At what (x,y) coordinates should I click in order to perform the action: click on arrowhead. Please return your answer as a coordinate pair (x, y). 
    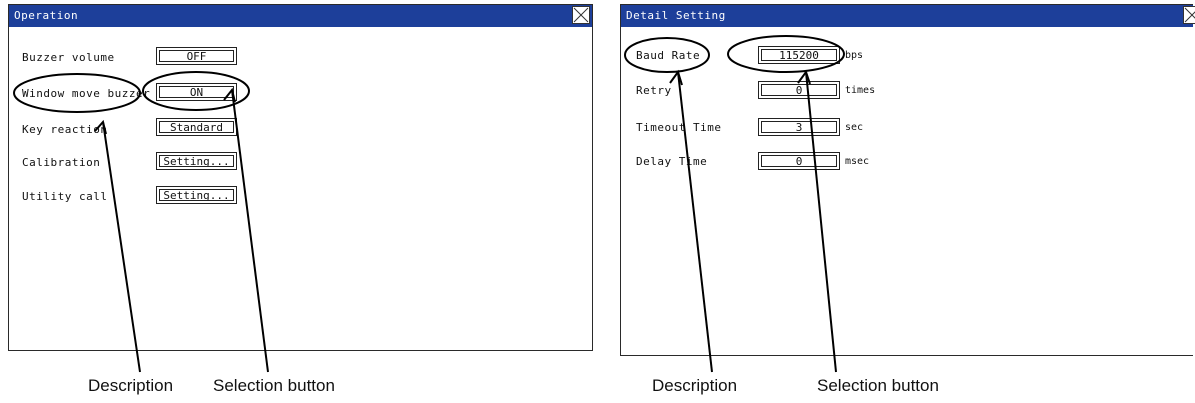
    Looking at the image, I should click on (804, 77).